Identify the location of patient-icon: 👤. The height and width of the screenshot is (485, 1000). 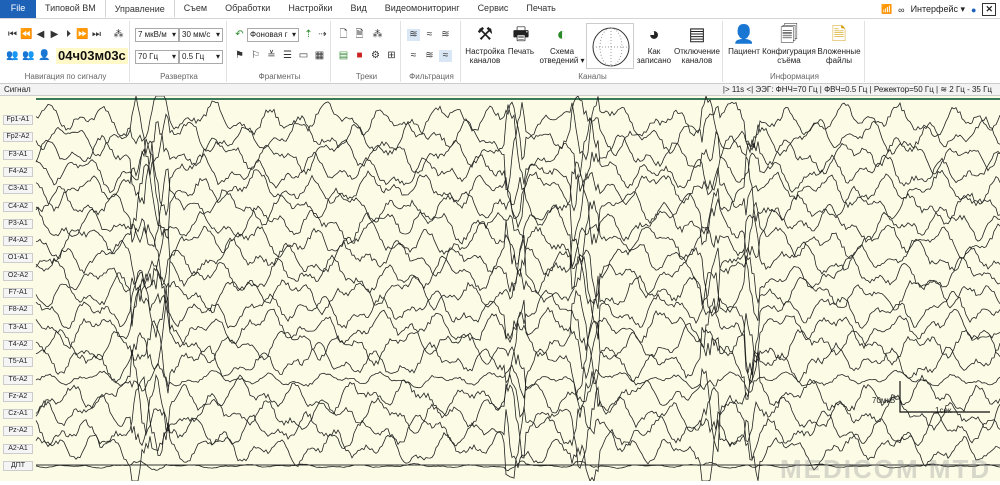
(744, 34).